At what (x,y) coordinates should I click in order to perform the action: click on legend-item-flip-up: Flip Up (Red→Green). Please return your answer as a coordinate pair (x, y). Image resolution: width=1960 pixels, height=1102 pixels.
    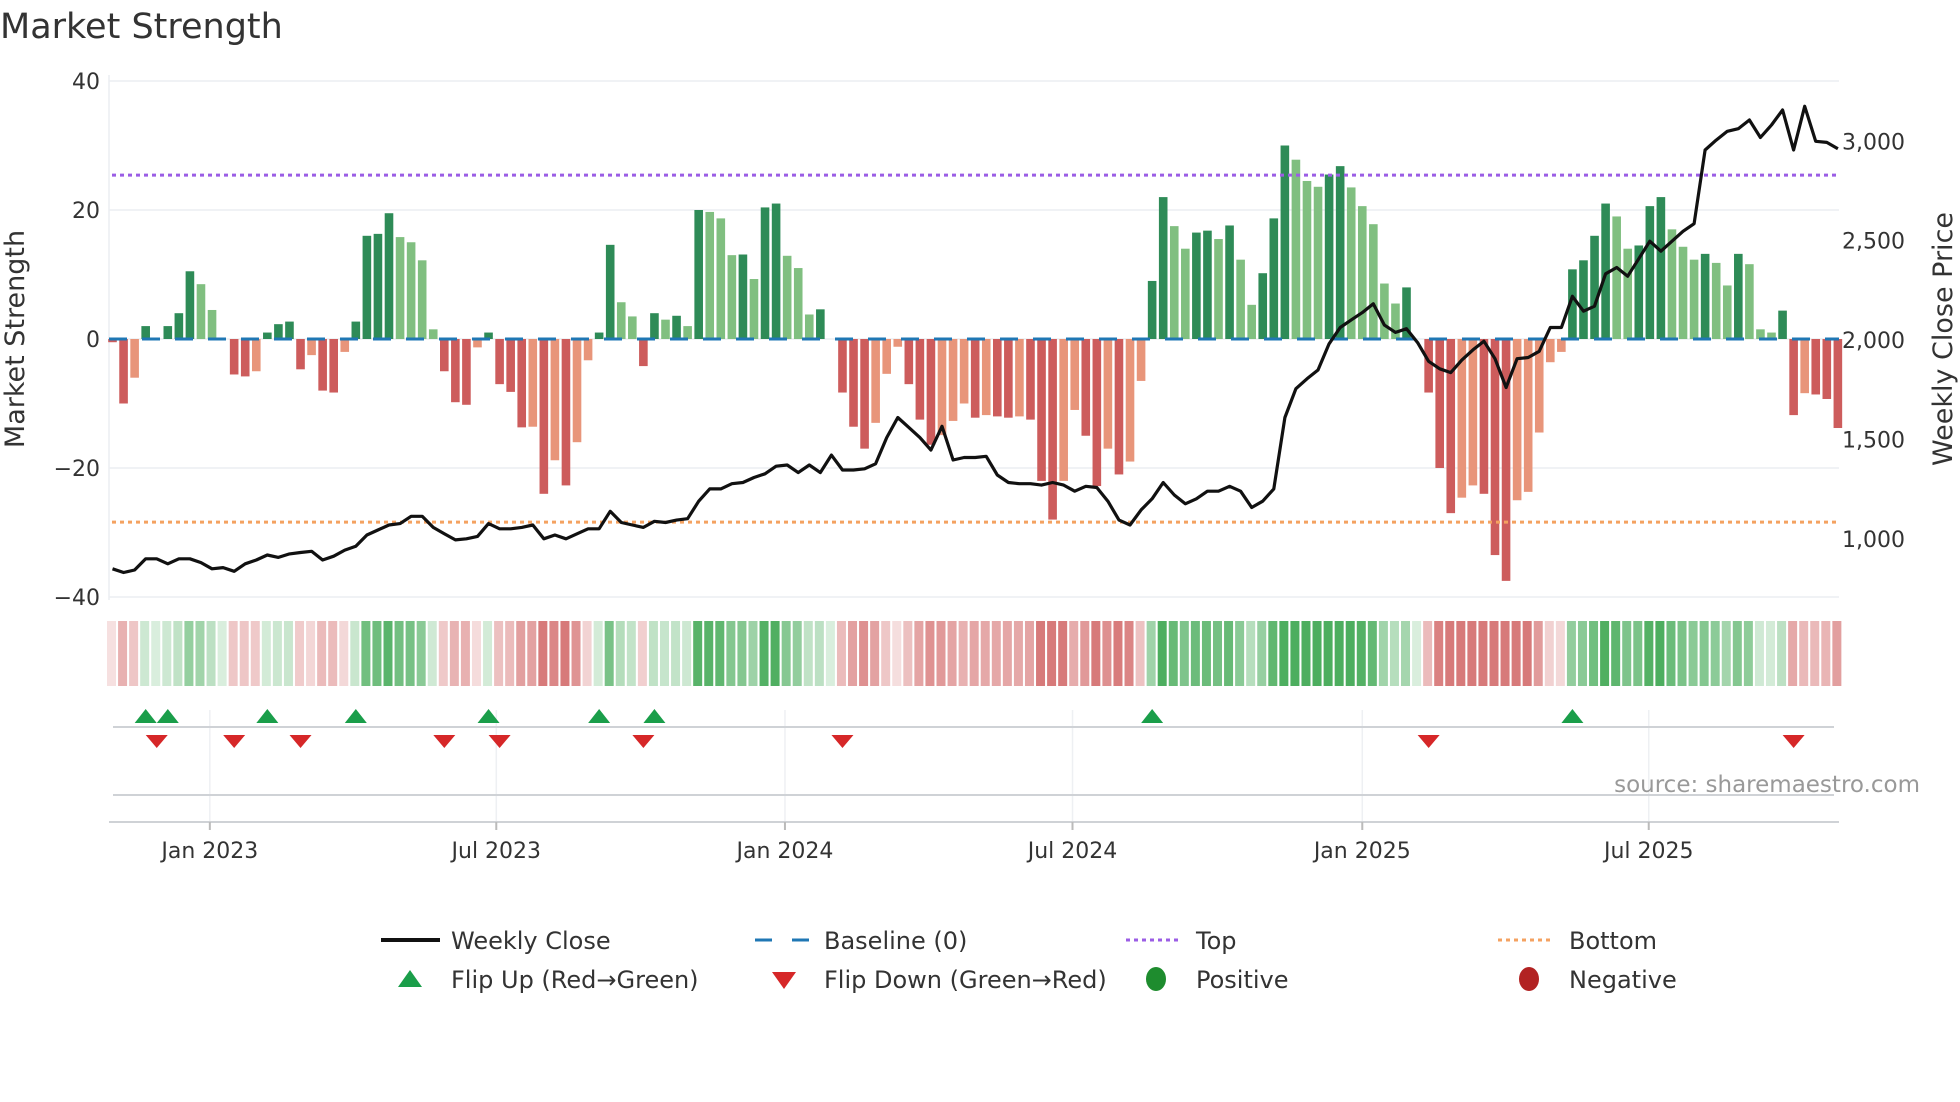
    Looking at the image, I should click on (548, 980).